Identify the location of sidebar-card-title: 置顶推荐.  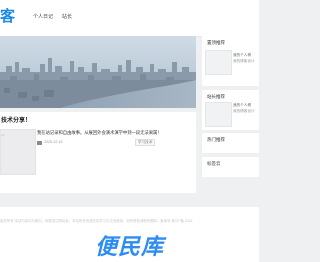
(216, 42).